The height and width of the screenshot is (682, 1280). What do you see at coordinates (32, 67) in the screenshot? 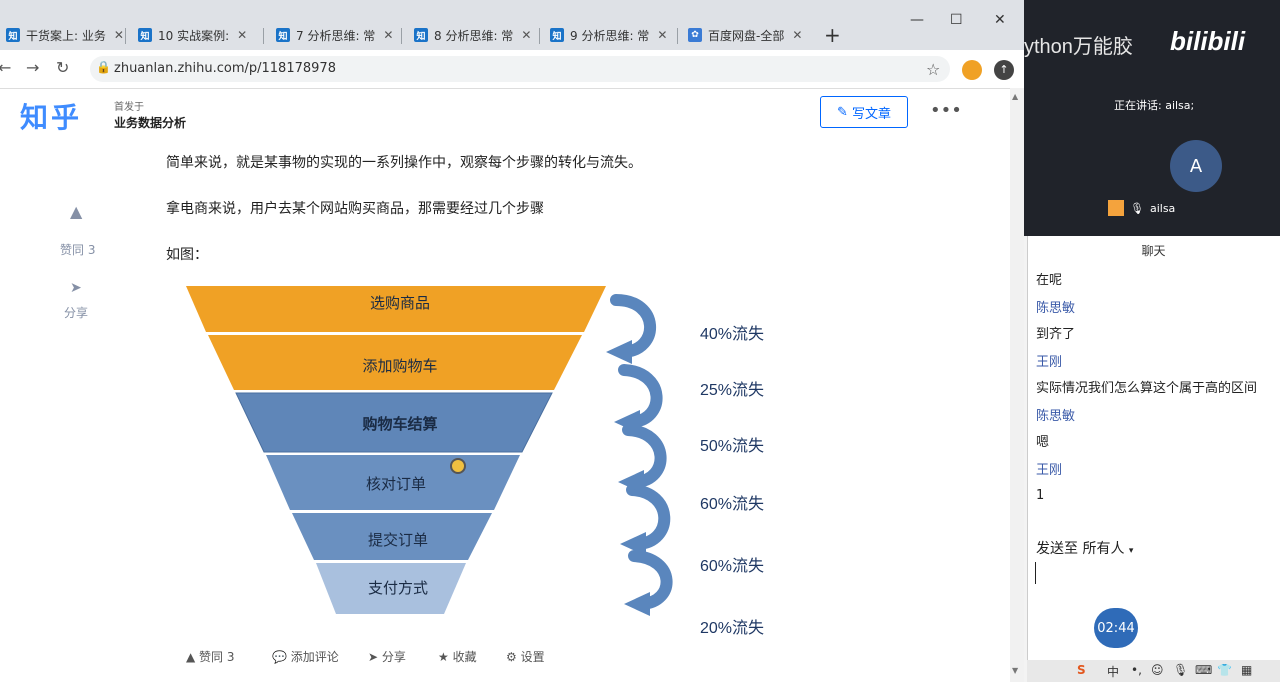
I see `forward-icon: →` at bounding box center [32, 67].